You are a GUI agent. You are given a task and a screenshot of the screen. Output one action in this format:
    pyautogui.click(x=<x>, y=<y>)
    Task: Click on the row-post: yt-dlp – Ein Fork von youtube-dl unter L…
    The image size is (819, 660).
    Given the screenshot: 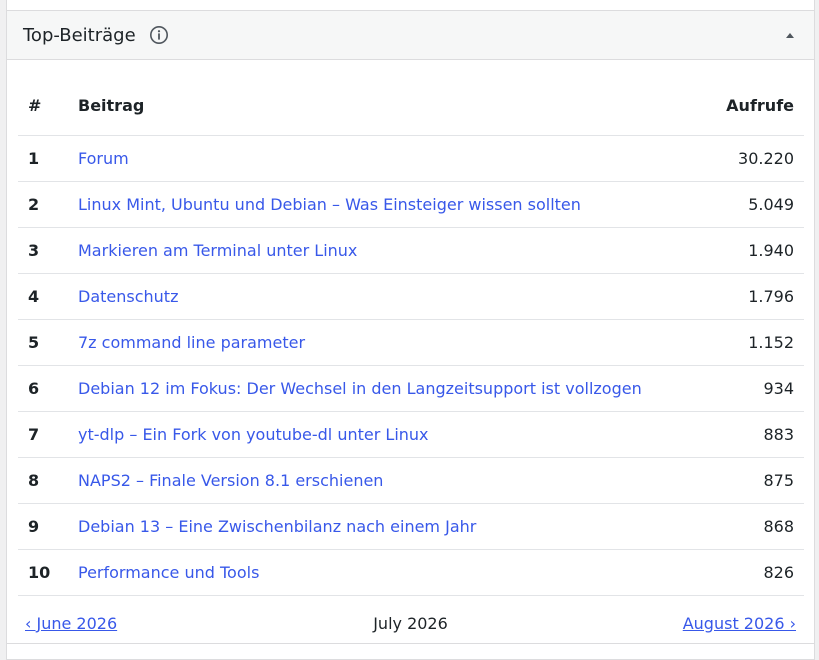 What is the action you would take?
    pyautogui.click(x=388, y=434)
    